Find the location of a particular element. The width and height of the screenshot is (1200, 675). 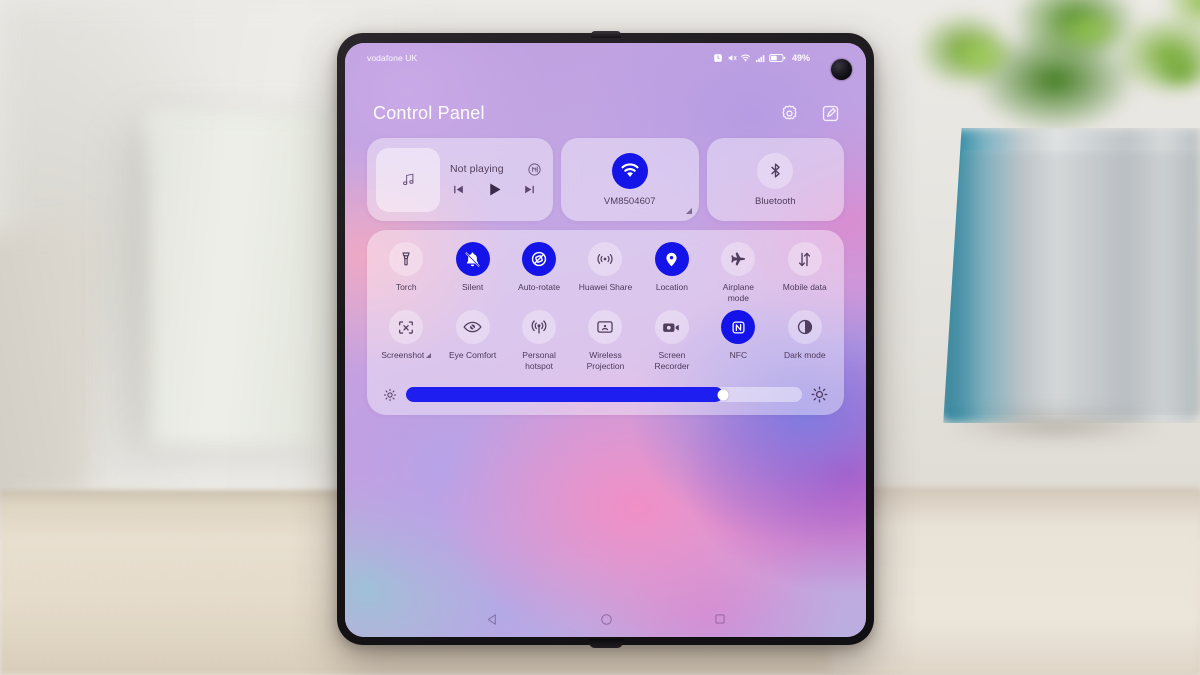

data-arrows-icon is located at coordinates (805, 259).